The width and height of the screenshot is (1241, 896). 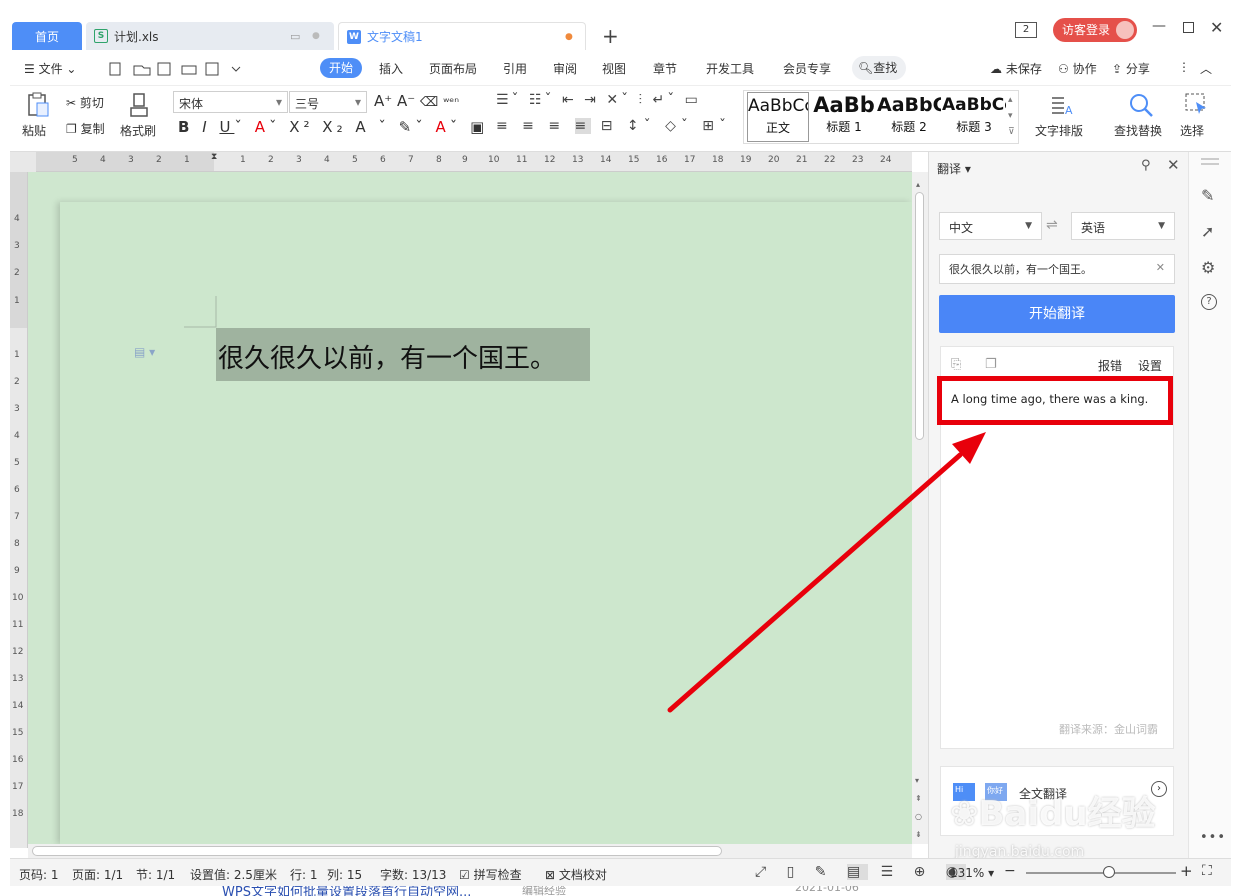 What do you see at coordinates (210, 36) in the screenshot?
I see `tab-xls-file: S 计划.xls ▭ ●` at bounding box center [210, 36].